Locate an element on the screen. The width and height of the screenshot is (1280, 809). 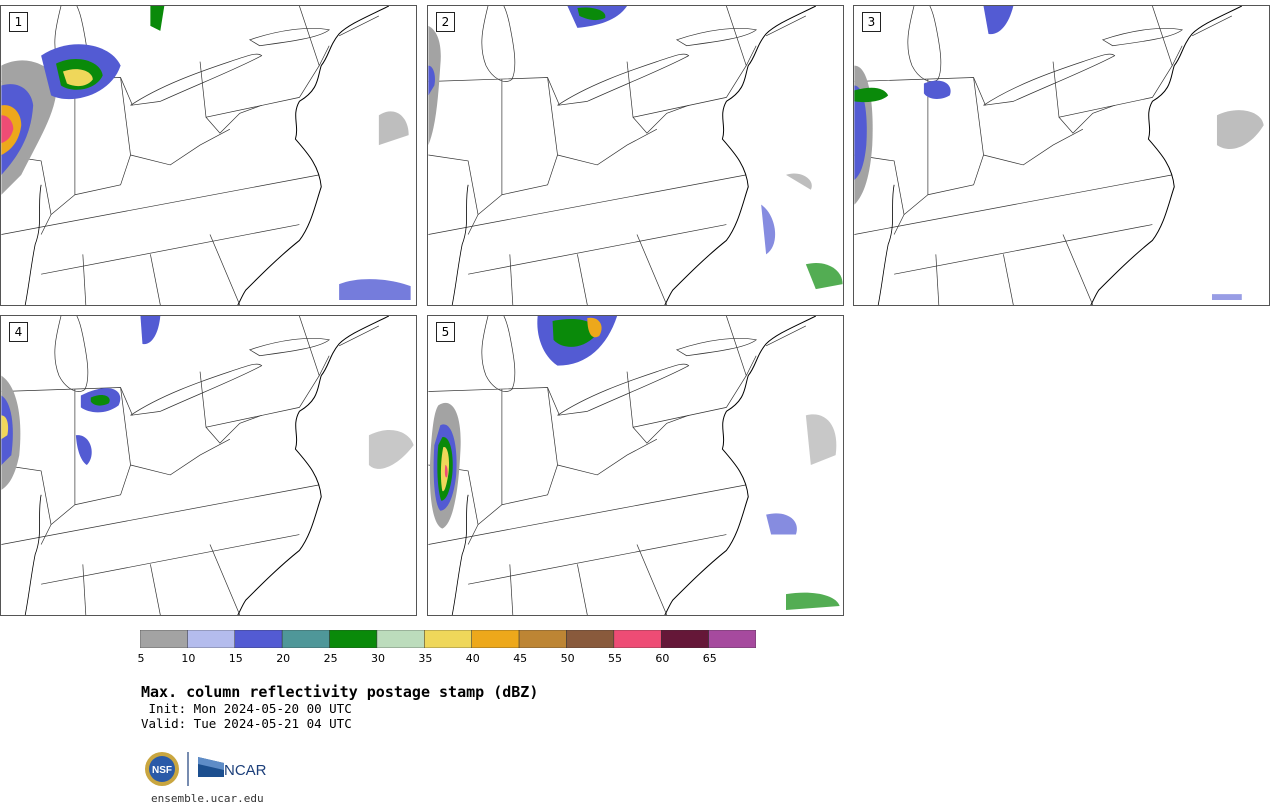
colorbar-tick-label: 60 is located at coordinates (662, 658).